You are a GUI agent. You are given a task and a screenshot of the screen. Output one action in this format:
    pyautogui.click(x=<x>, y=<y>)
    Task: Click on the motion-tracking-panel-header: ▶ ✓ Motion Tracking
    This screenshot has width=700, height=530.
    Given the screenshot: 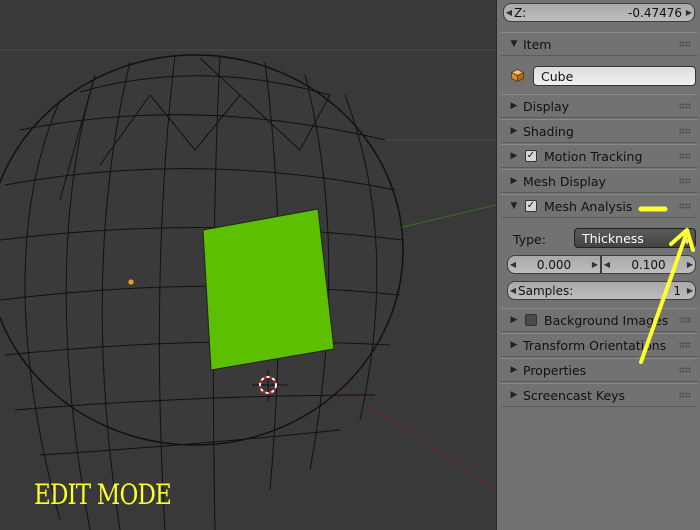 What is the action you would take?
    pyautogui.click(x=599, y=156)
    